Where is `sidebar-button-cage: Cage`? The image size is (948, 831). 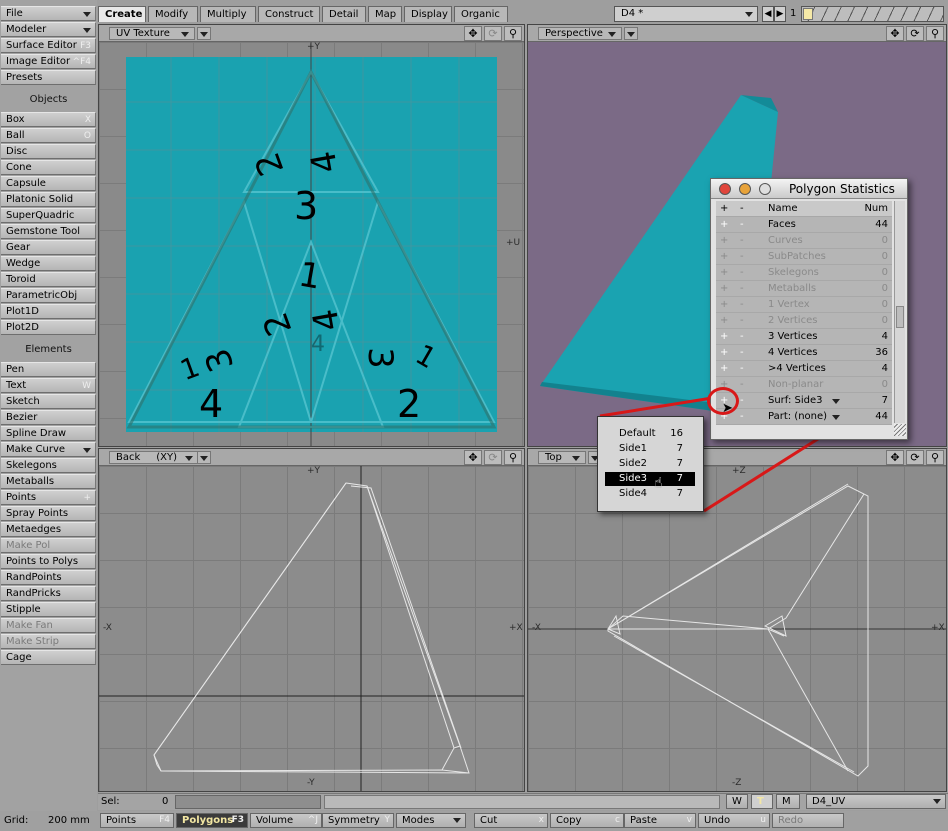
sidebar-button-cage: Cage is located at coordinates (48, 657).